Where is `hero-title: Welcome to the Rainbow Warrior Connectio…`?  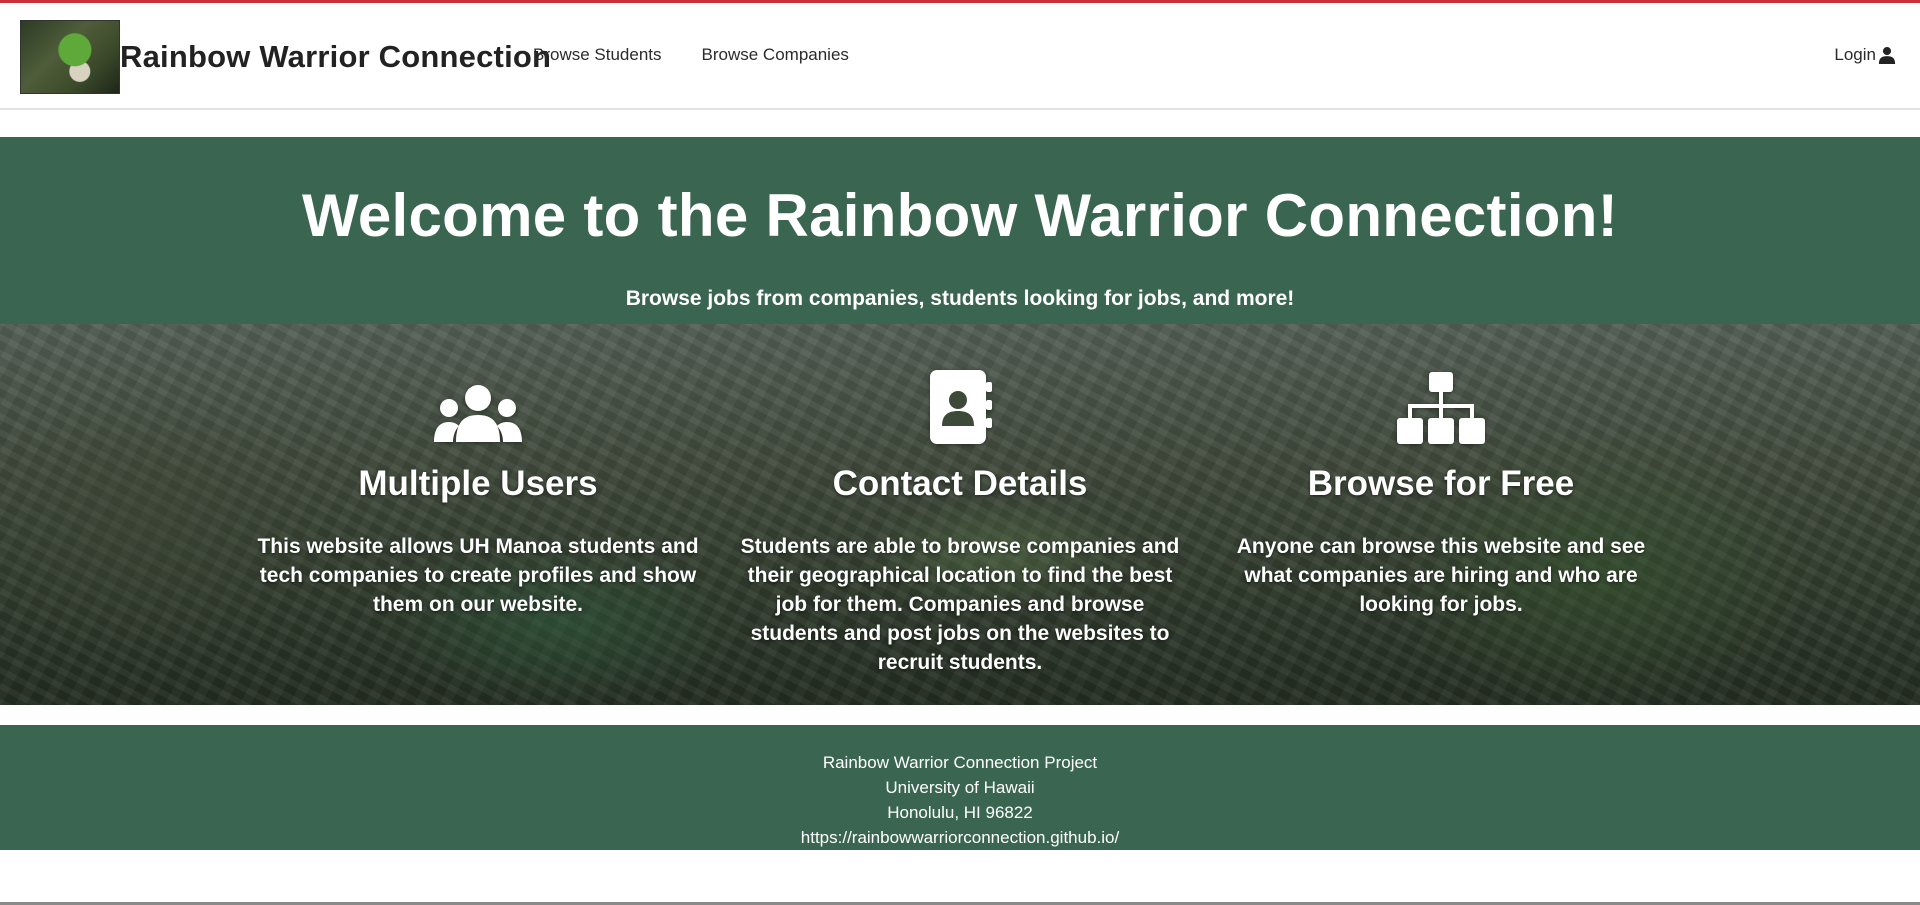 hero-title: Welcome to the Rainbow Warrior Connectio… is located at coordinates (960, 215).